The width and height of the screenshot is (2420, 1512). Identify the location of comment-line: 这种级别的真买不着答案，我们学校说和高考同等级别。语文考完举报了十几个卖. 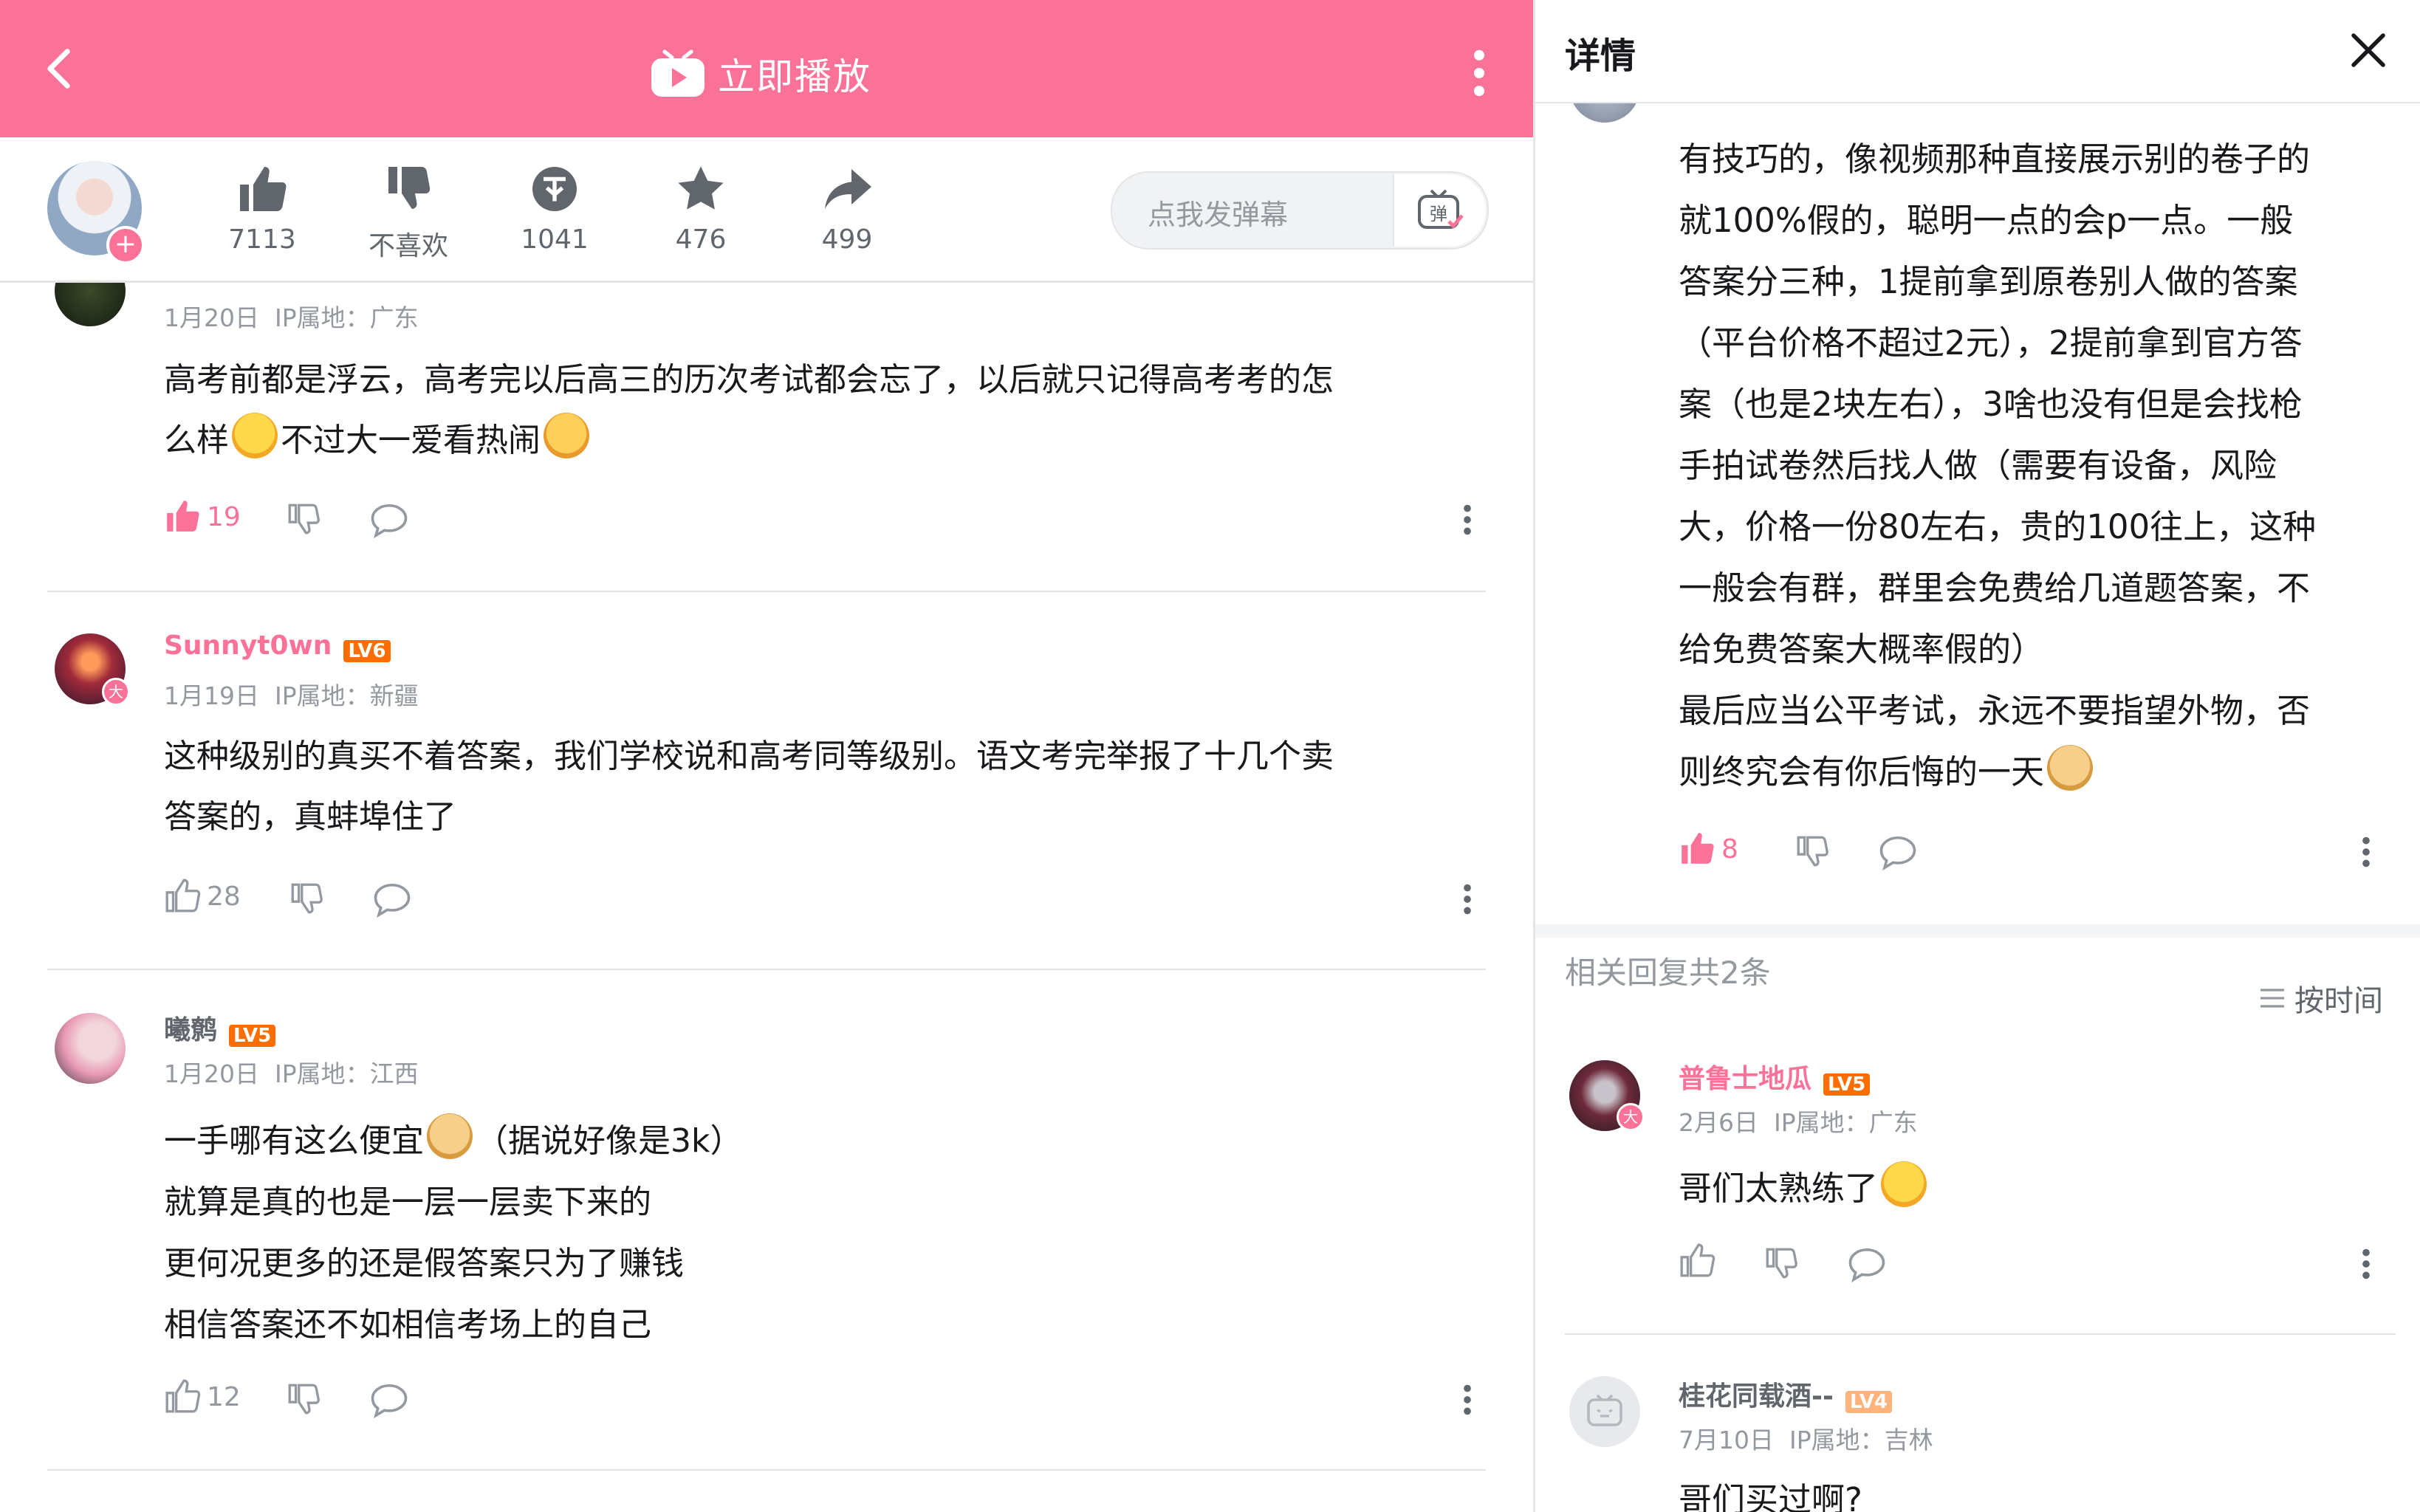
(749, 756).